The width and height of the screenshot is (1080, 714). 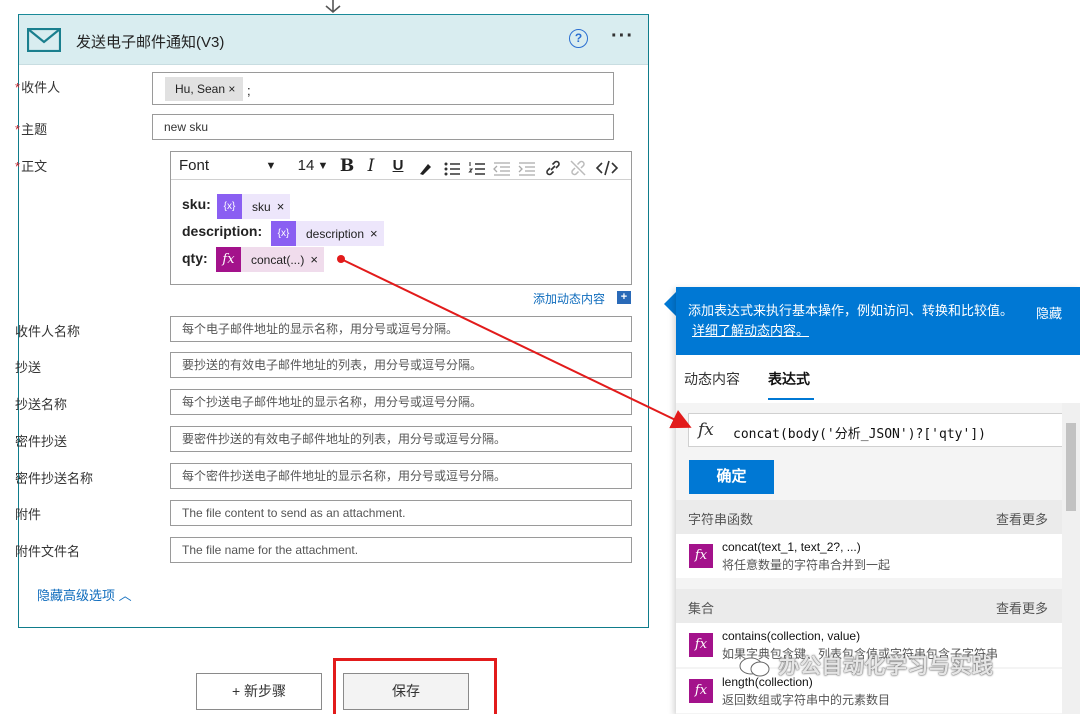 I want to click on expression-token-concat: fx concat(...) ×, so click(x=270, y=259).